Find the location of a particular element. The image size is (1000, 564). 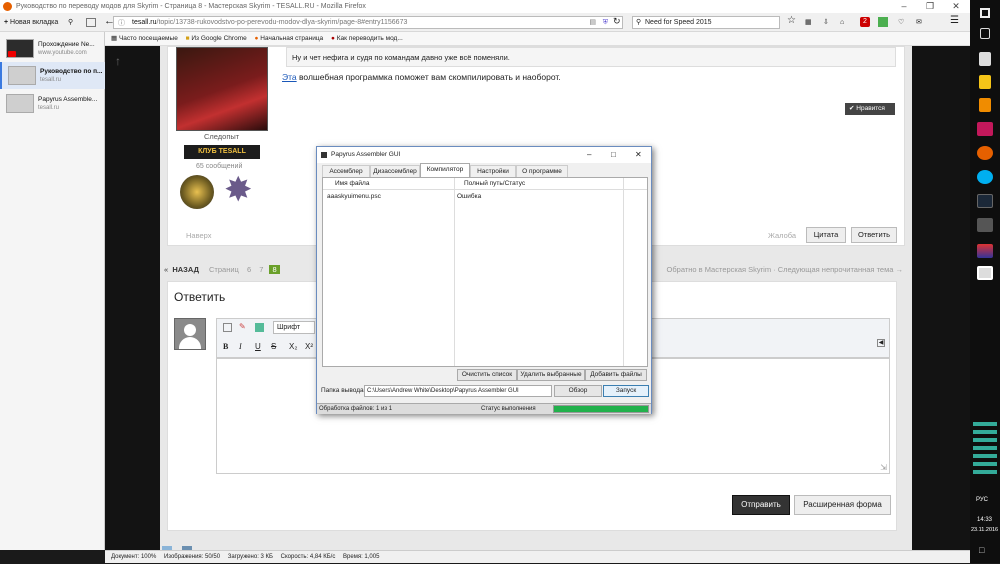

bookmarks-list-icon: ▦ is located at coordinates (808, 22).